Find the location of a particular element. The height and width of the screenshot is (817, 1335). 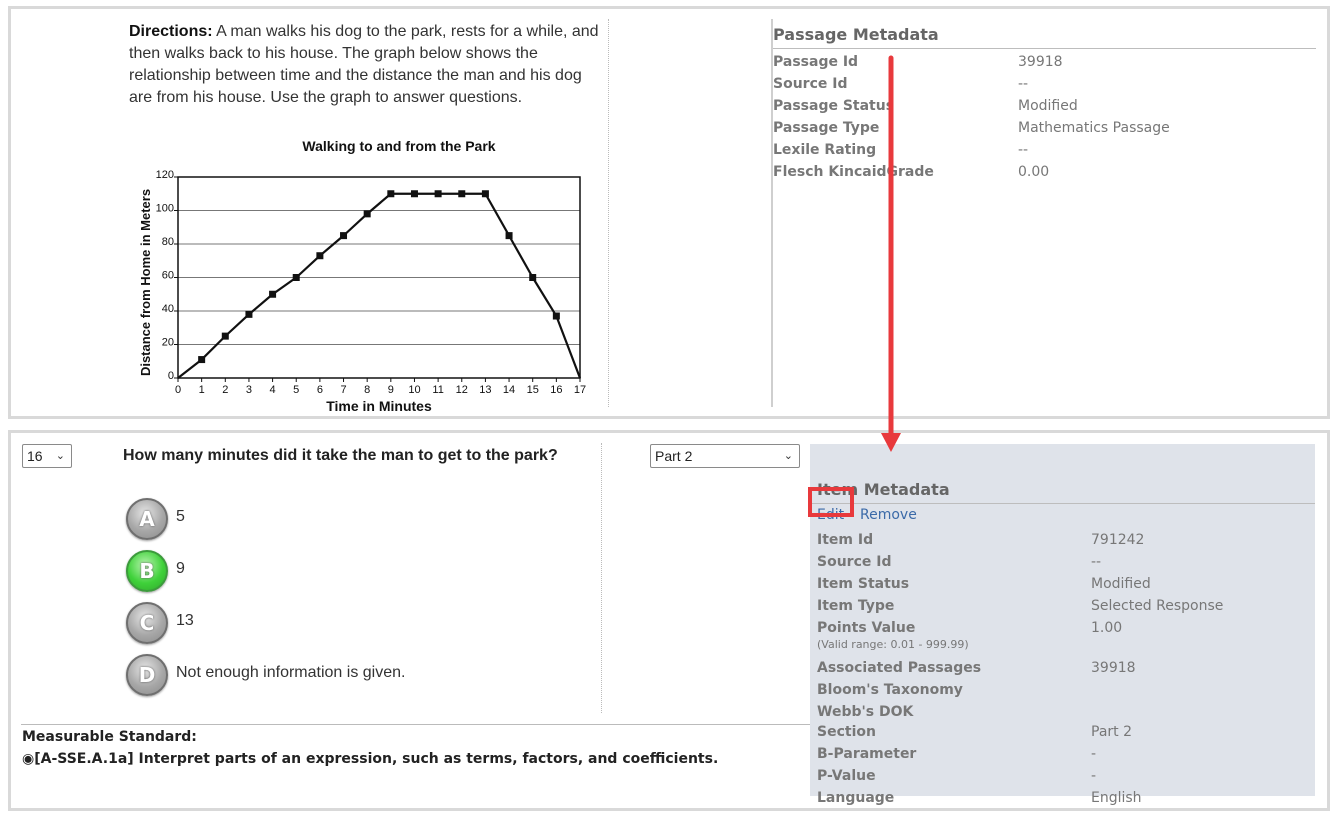

metadata-key: Item Type is located at coordinates (856, 606).